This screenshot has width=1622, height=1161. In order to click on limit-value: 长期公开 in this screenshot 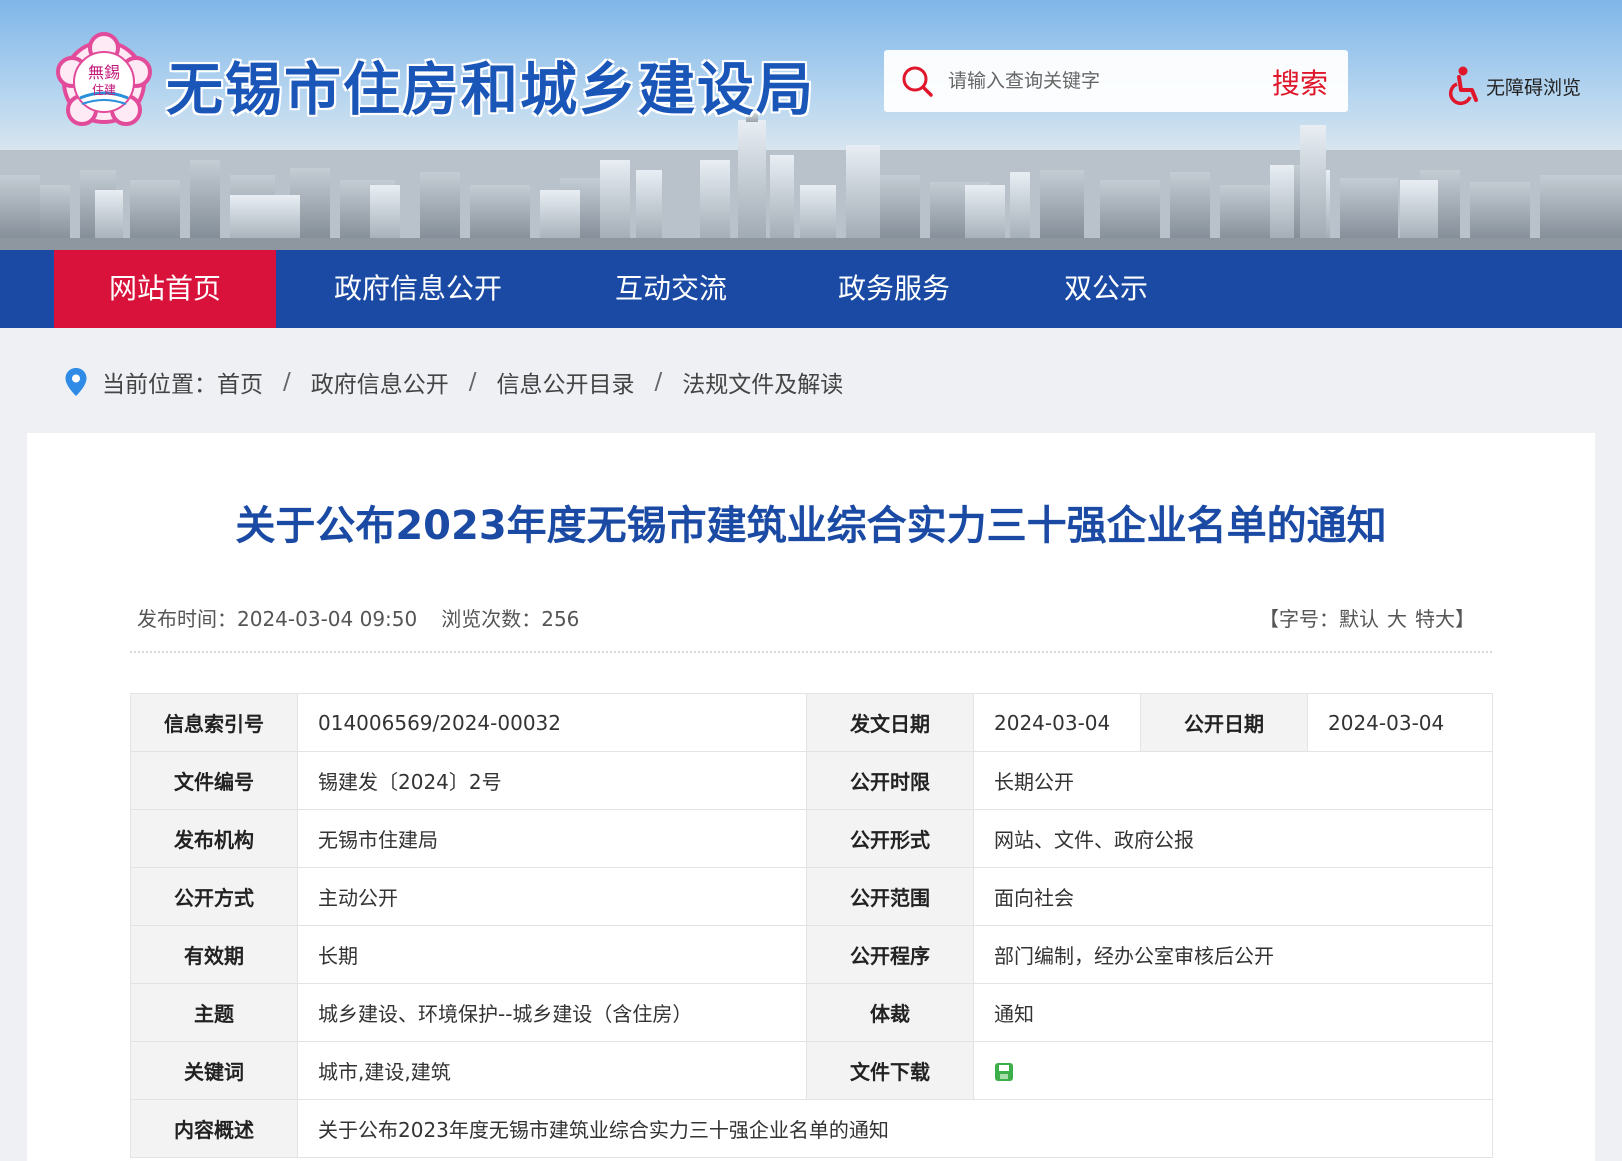, I will do `click(1233, 780)`.